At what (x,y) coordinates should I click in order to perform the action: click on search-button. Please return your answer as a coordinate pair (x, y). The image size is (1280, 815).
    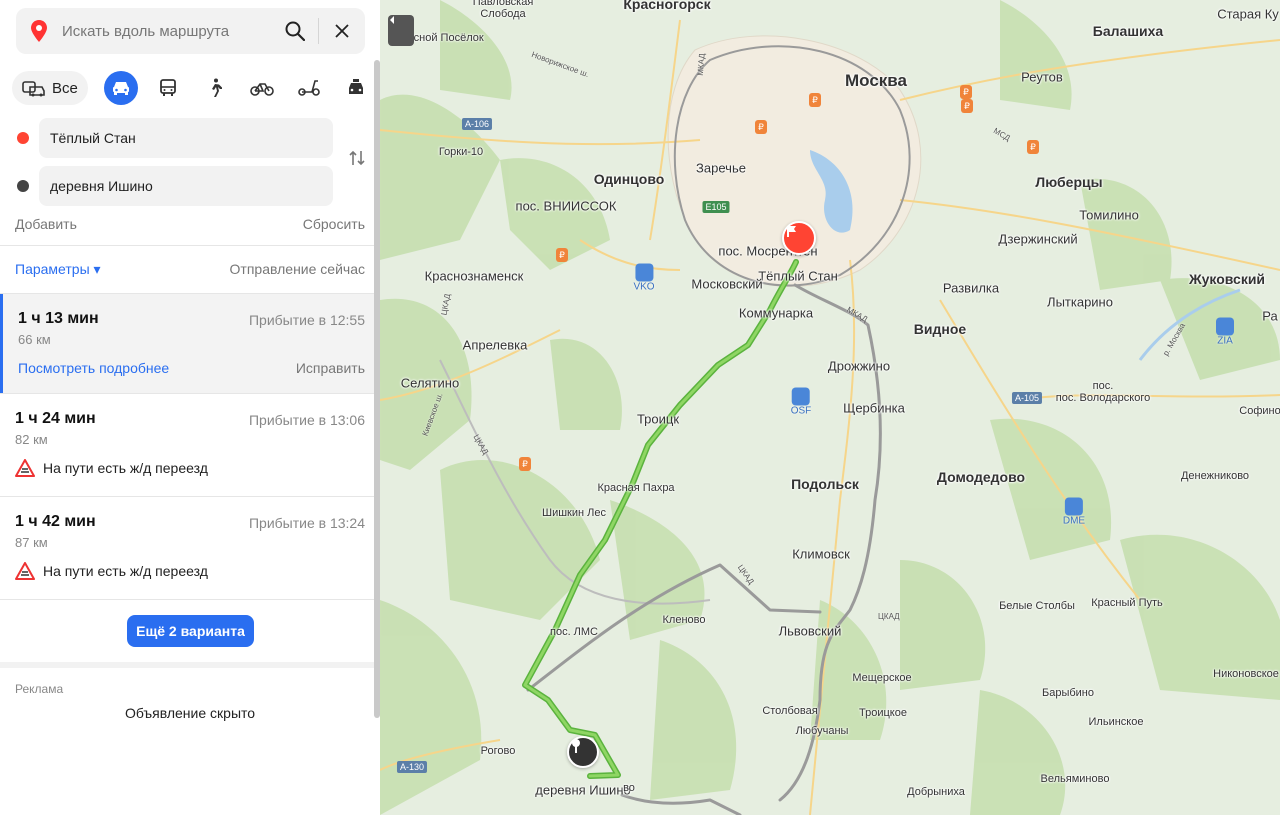
    Looking at the image, I should click on (295, 31).